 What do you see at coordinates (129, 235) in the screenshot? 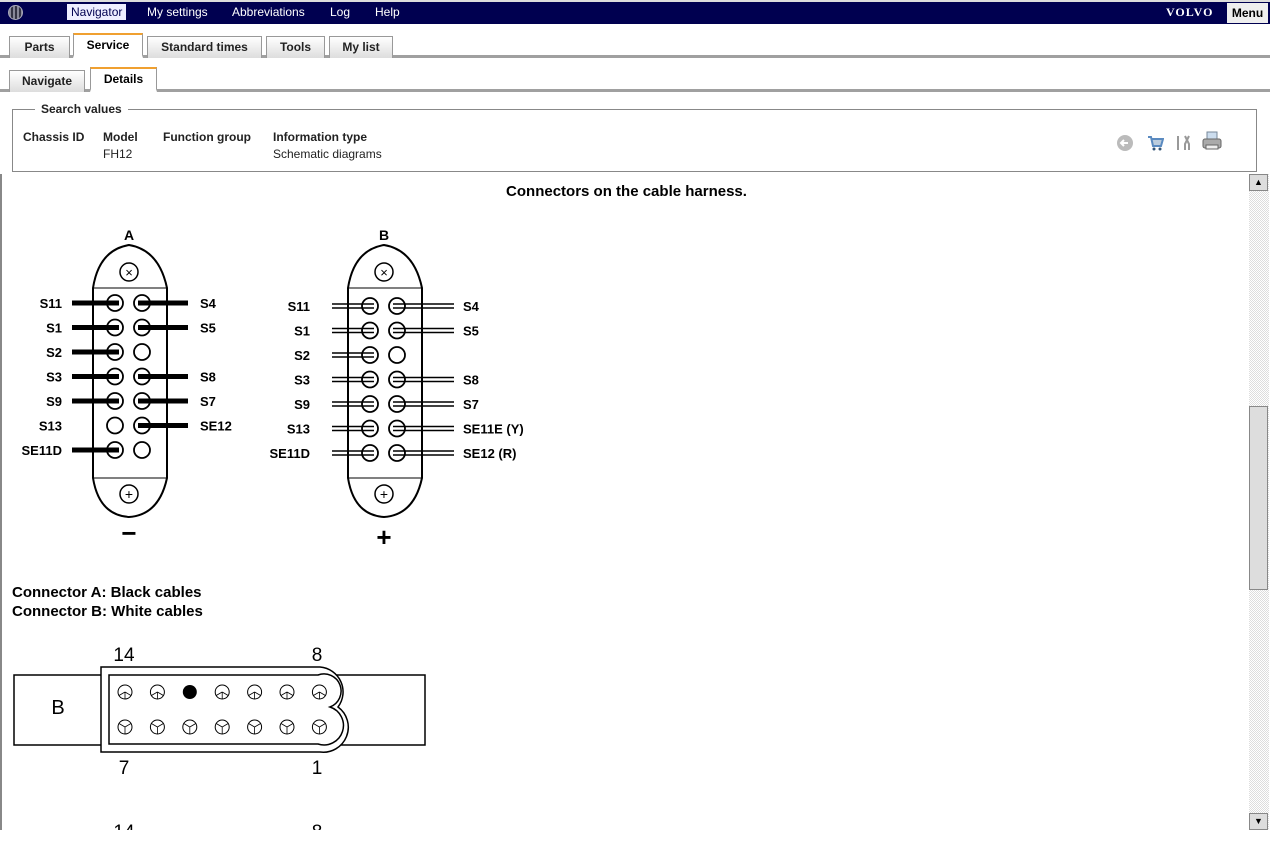
I see `connector-a-title: A` at bounding box center [129, 235].